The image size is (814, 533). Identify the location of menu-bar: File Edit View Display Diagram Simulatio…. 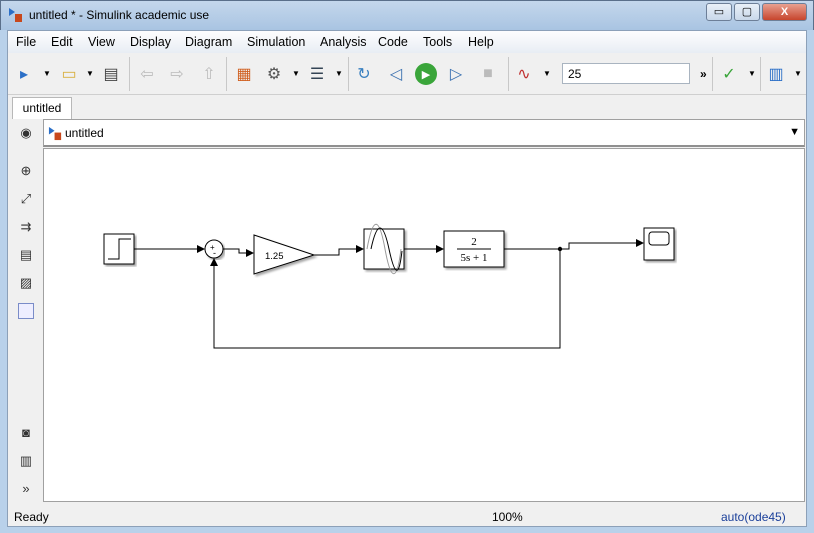
(407, 42).